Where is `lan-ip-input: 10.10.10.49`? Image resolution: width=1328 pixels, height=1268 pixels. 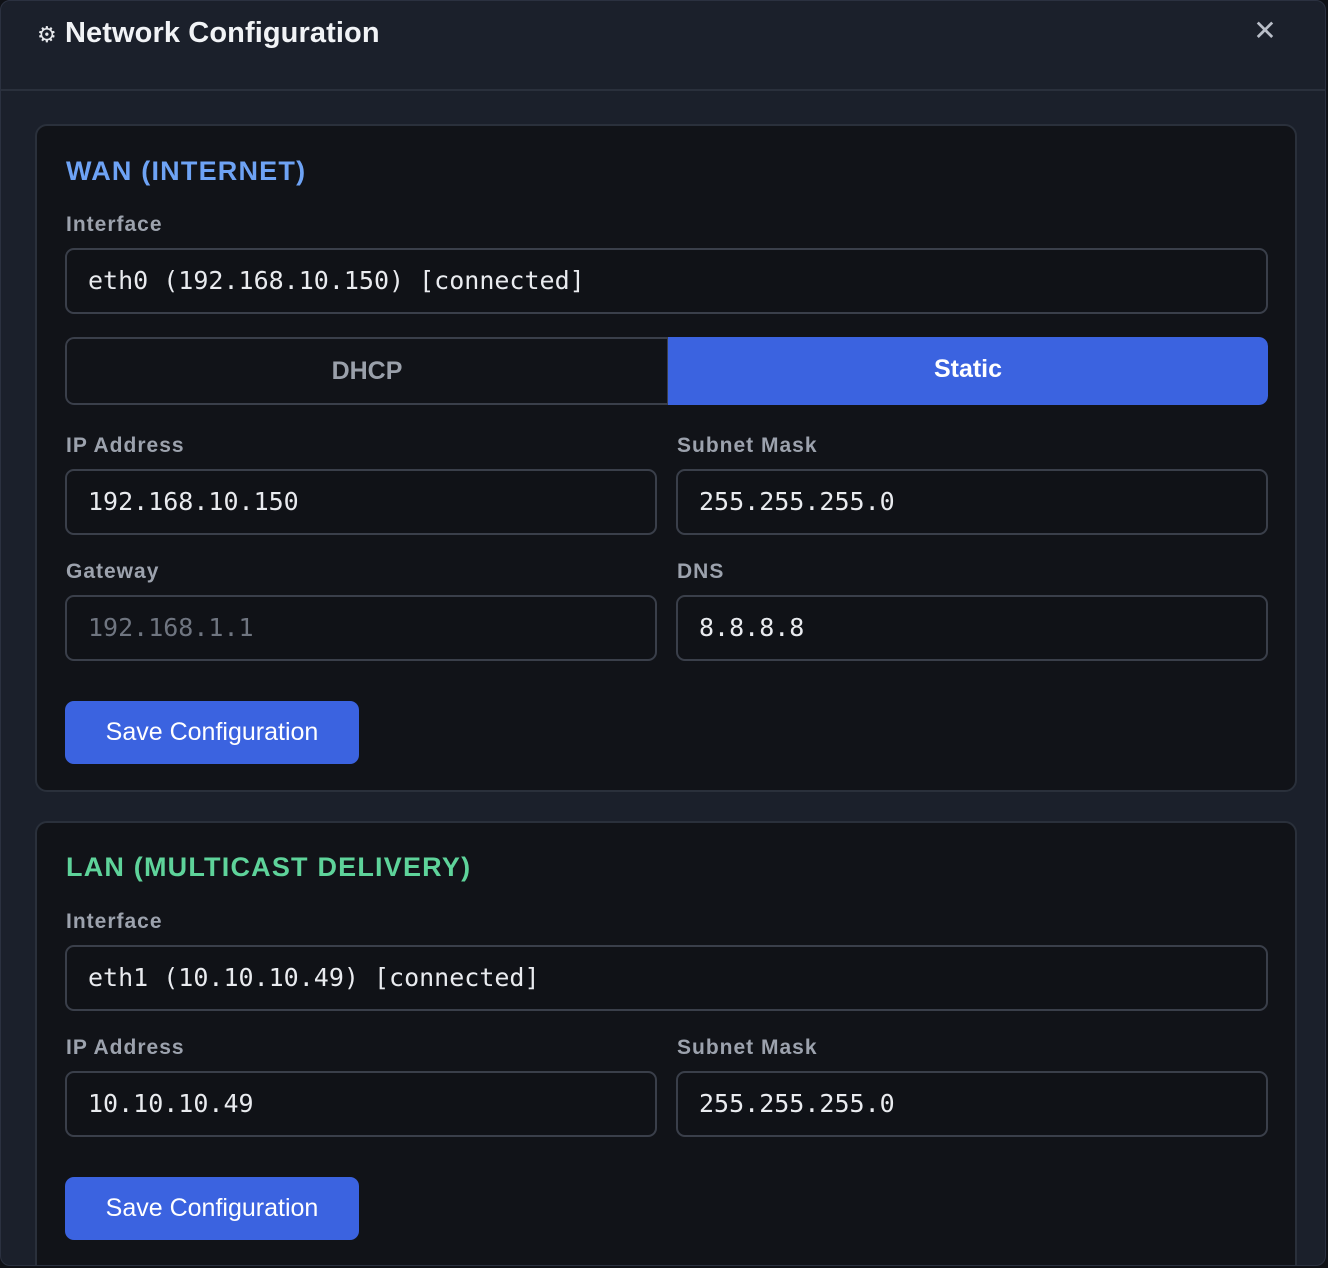
lan-ip-input: 10.10.10.49 is located at coordinates (361, 1104).